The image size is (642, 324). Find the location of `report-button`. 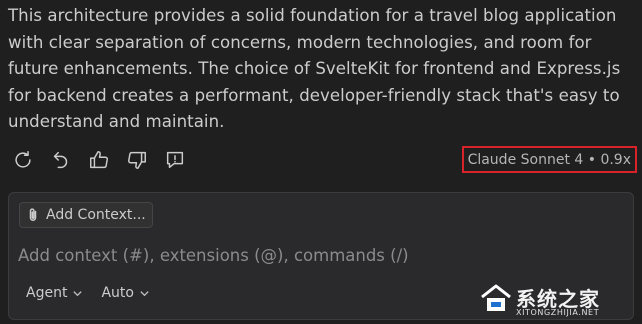

report-button is located at coordinates (175, 160).